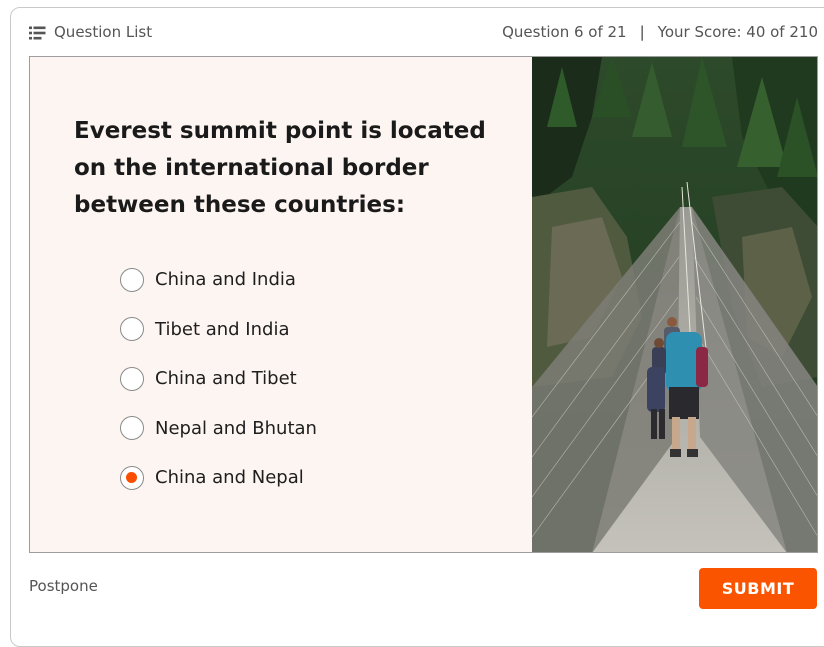  I want to click on progress-info: Question 6 of 21 | Your Score: 40 of 210, so click(660, 32).